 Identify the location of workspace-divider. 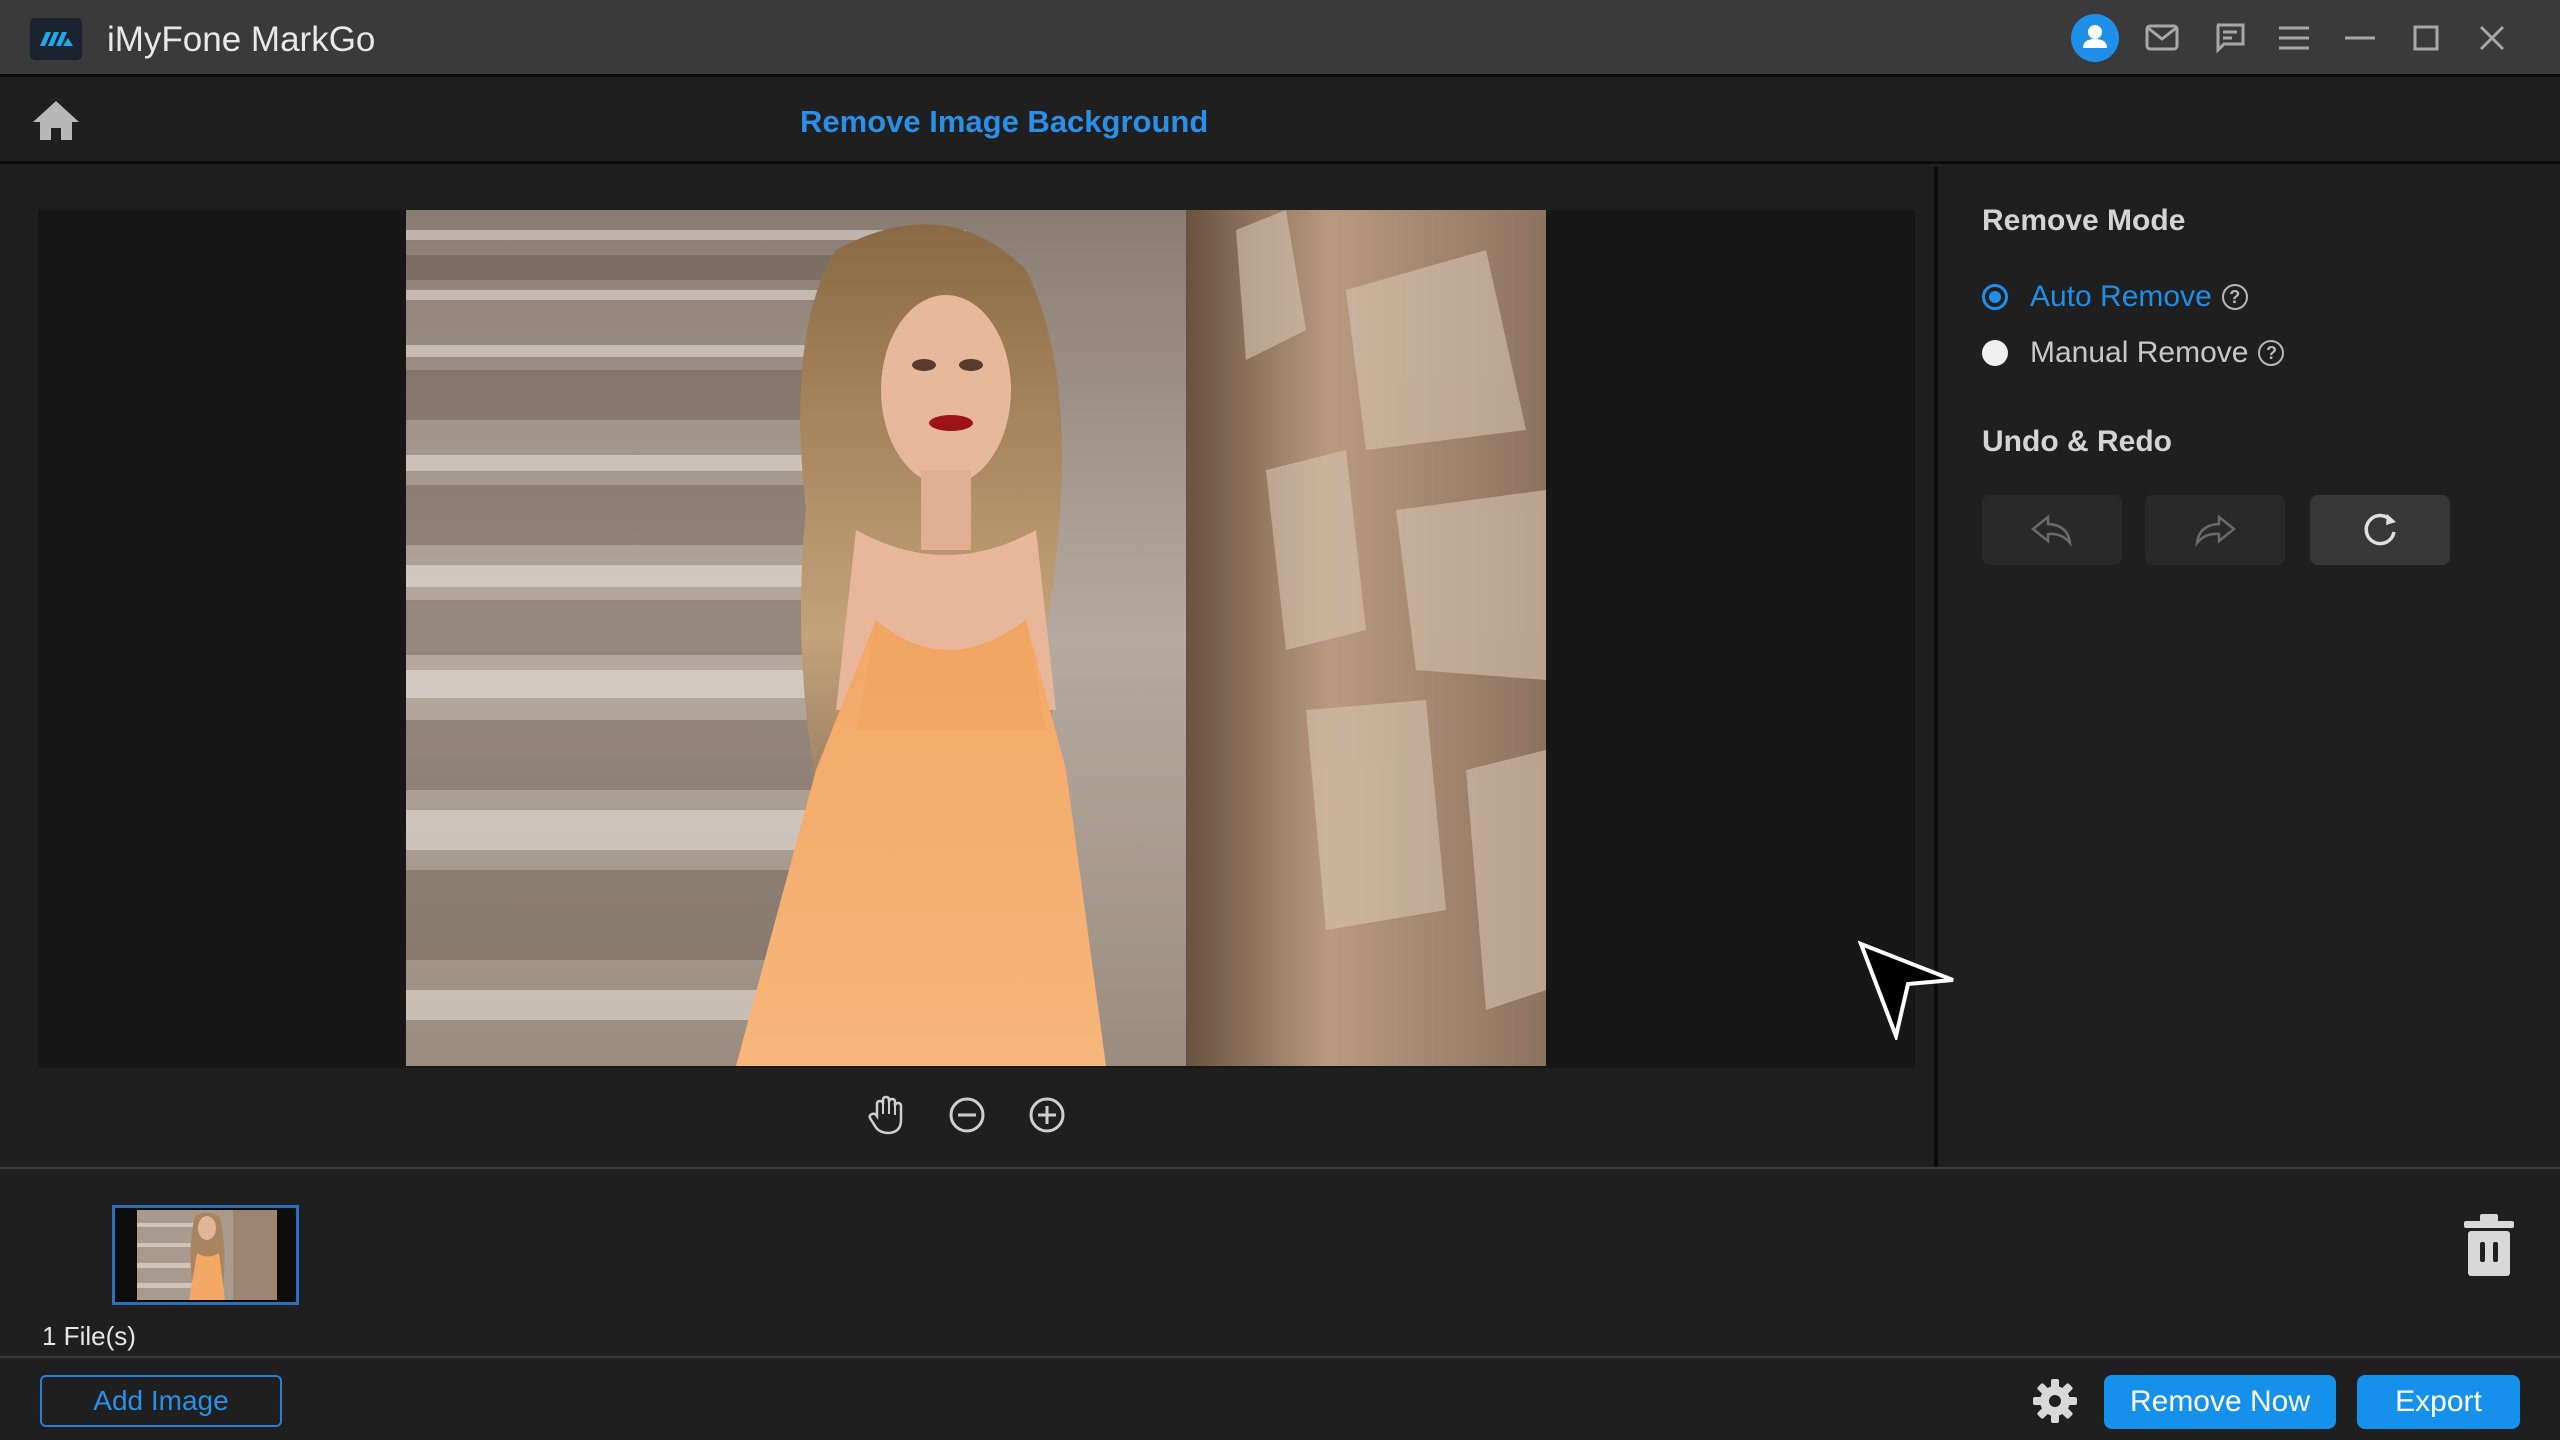
(1280, 1168).